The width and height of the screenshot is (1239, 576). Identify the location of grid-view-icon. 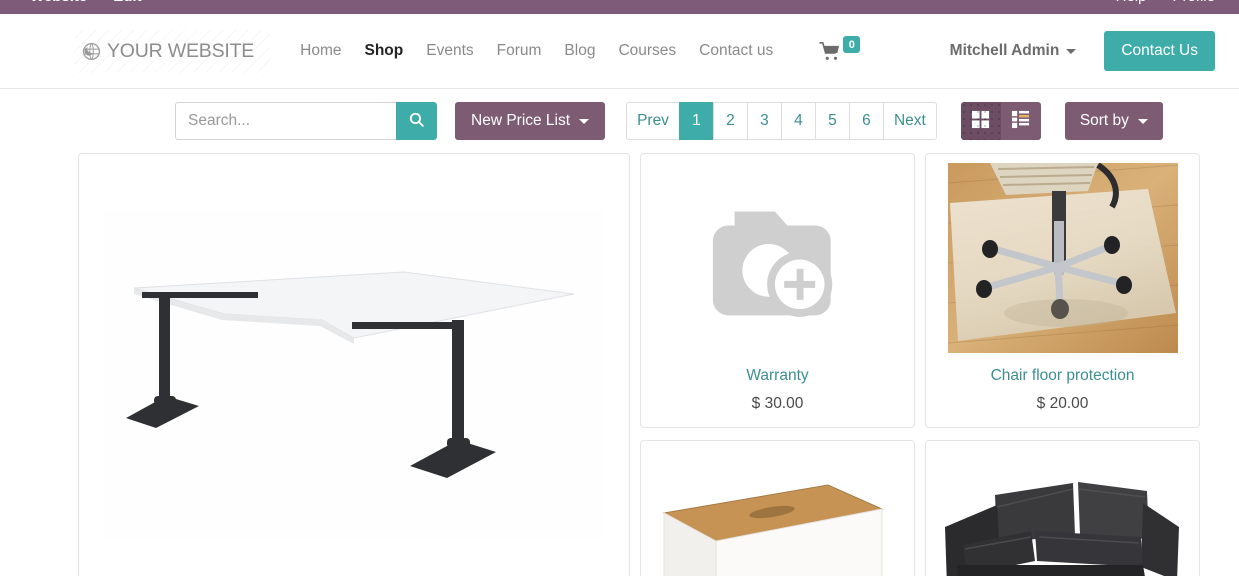
(980, 121).